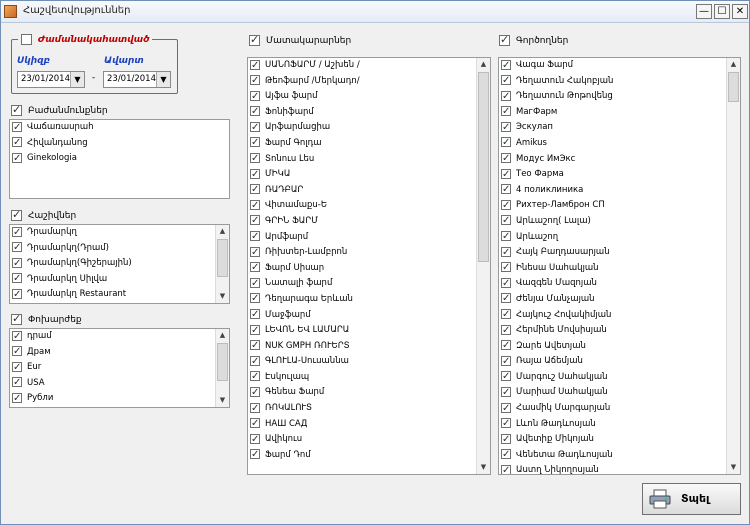 This screenshot has height=525, width=750. I want to click on account-item: Դրամարկղ(Գիշերային), so click(119, 264).